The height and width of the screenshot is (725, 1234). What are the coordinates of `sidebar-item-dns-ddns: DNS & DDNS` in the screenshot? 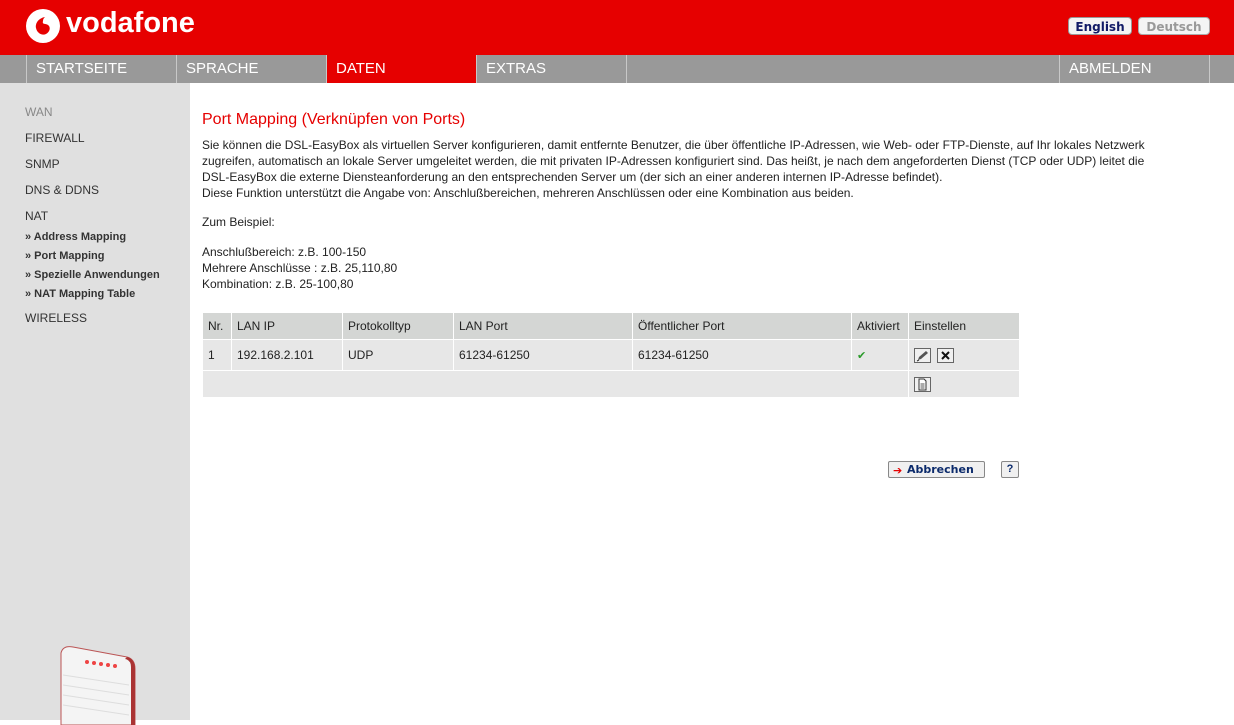 It's located at (62, 190).